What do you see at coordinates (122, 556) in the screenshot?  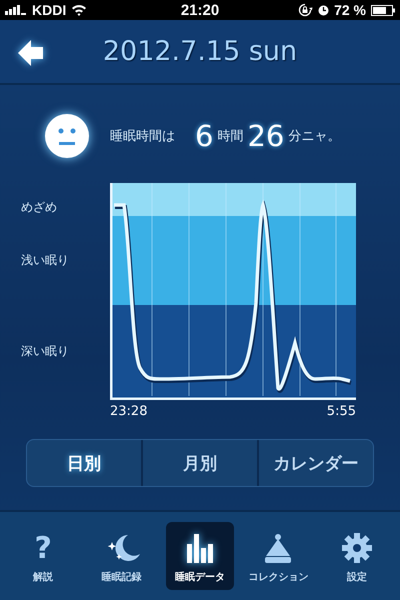 I see `tab-bar-item: 睡眠記録` at bounding box center [122, 556].